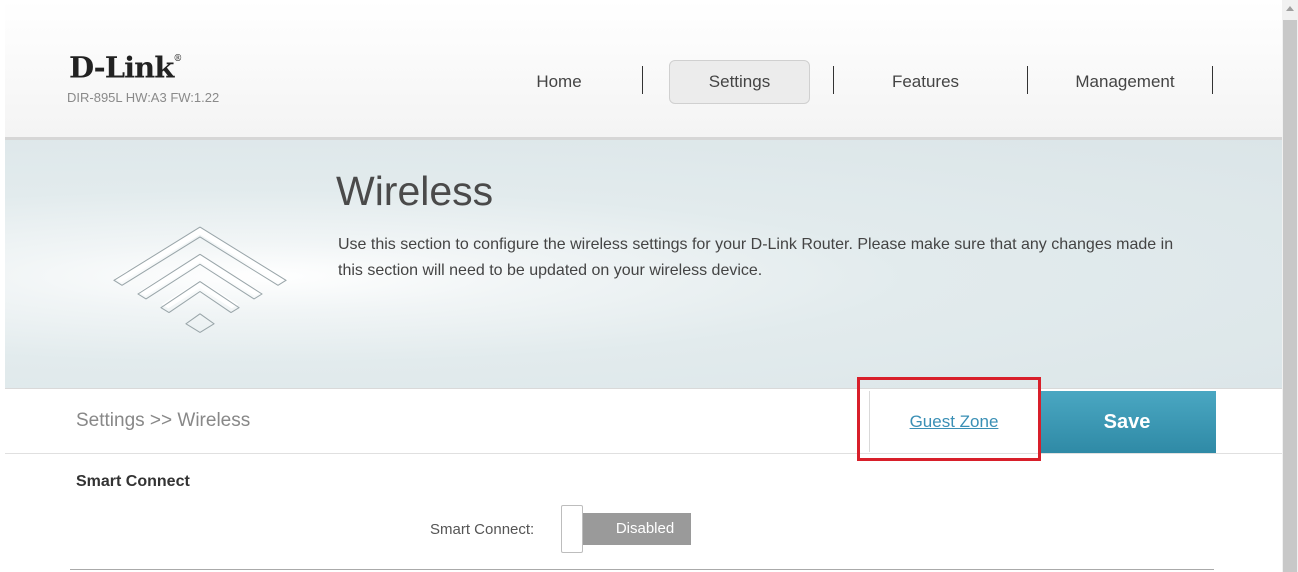 This screenshot has width=1298, height=572. Describe the element at coordinates (925, 82) in the screenshot. I see `nav-features: Features` at that location.